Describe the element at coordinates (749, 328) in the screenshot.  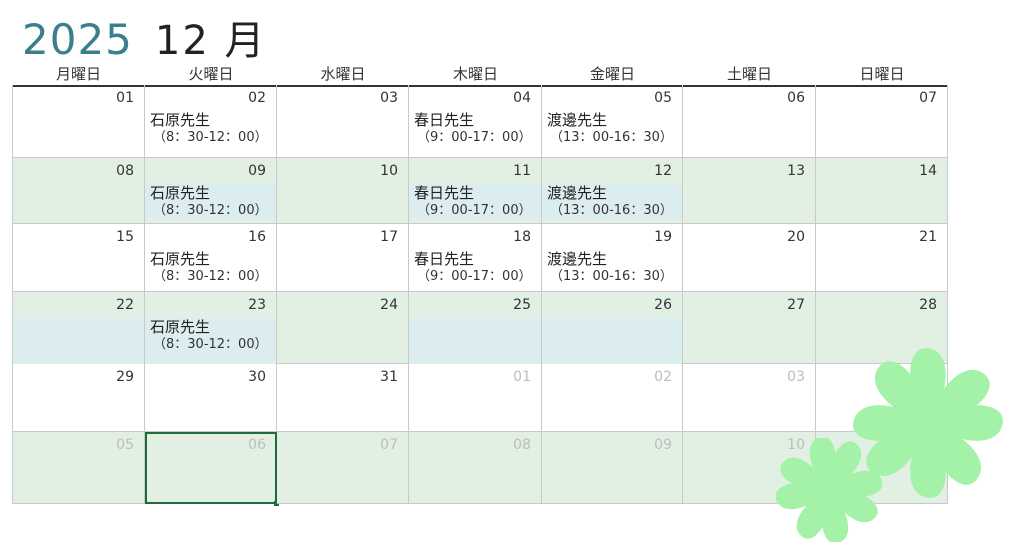
I see `day-cell: 27` at that location.